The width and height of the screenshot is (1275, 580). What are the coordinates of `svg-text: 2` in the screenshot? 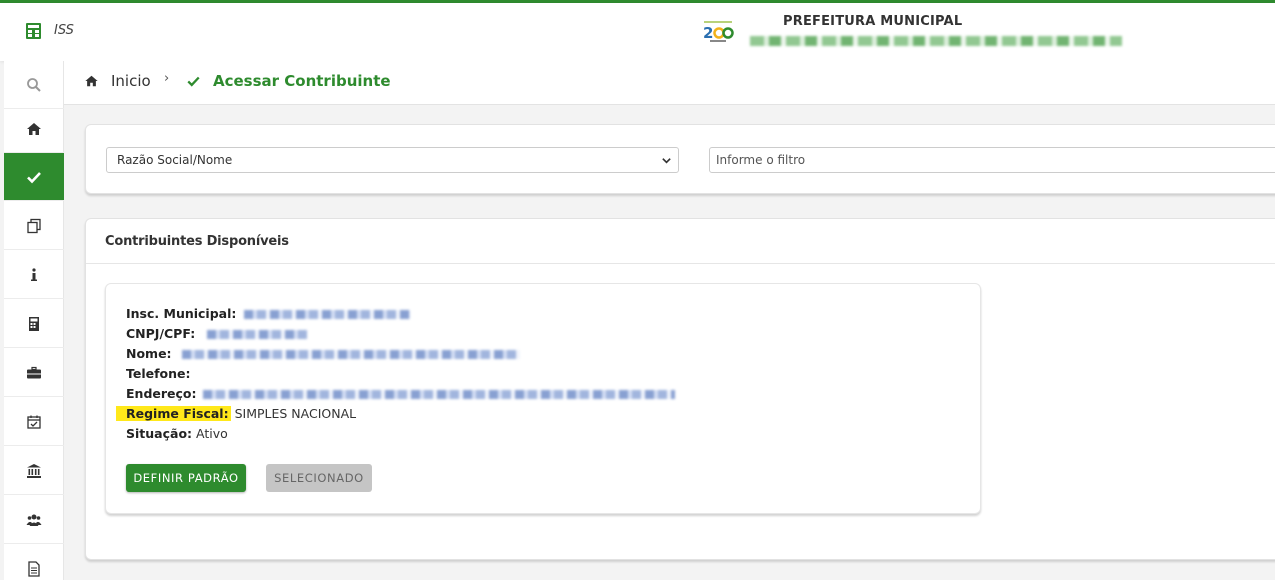 It's located at (708, 33).